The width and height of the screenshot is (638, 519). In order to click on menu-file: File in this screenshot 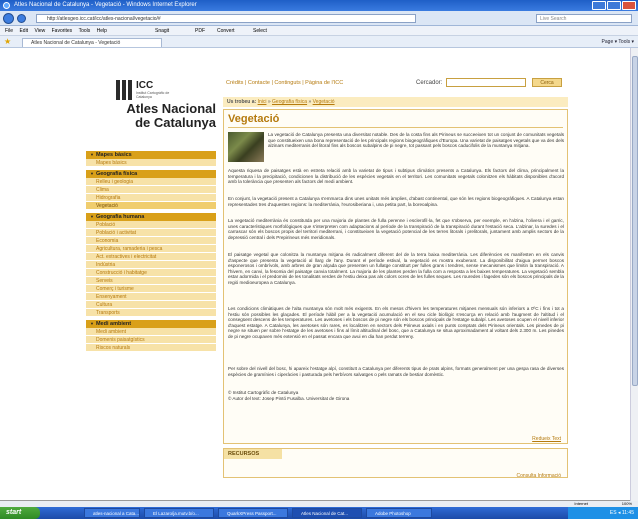, I will do `click(9, 31)`.